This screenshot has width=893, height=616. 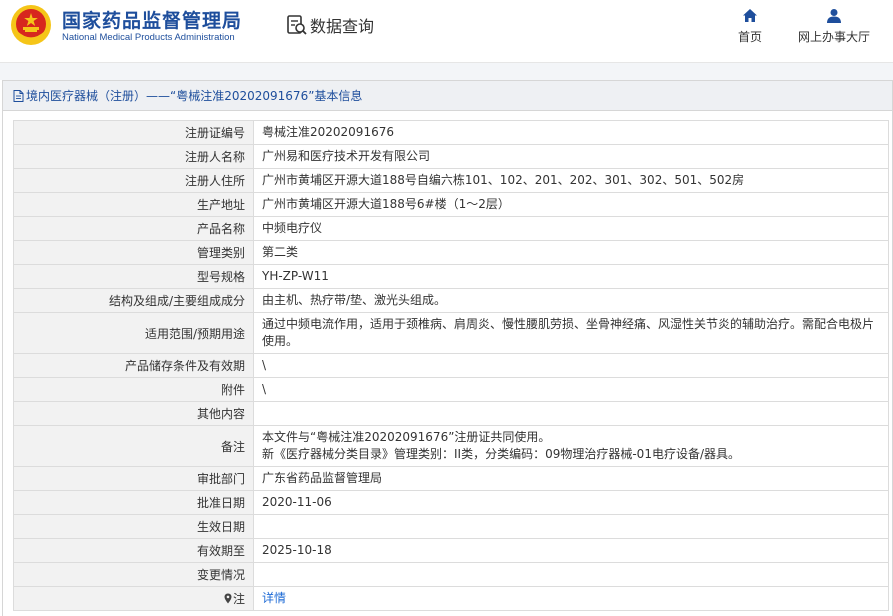 I want to click on field-label: 附件, so click(x=133, y=389).